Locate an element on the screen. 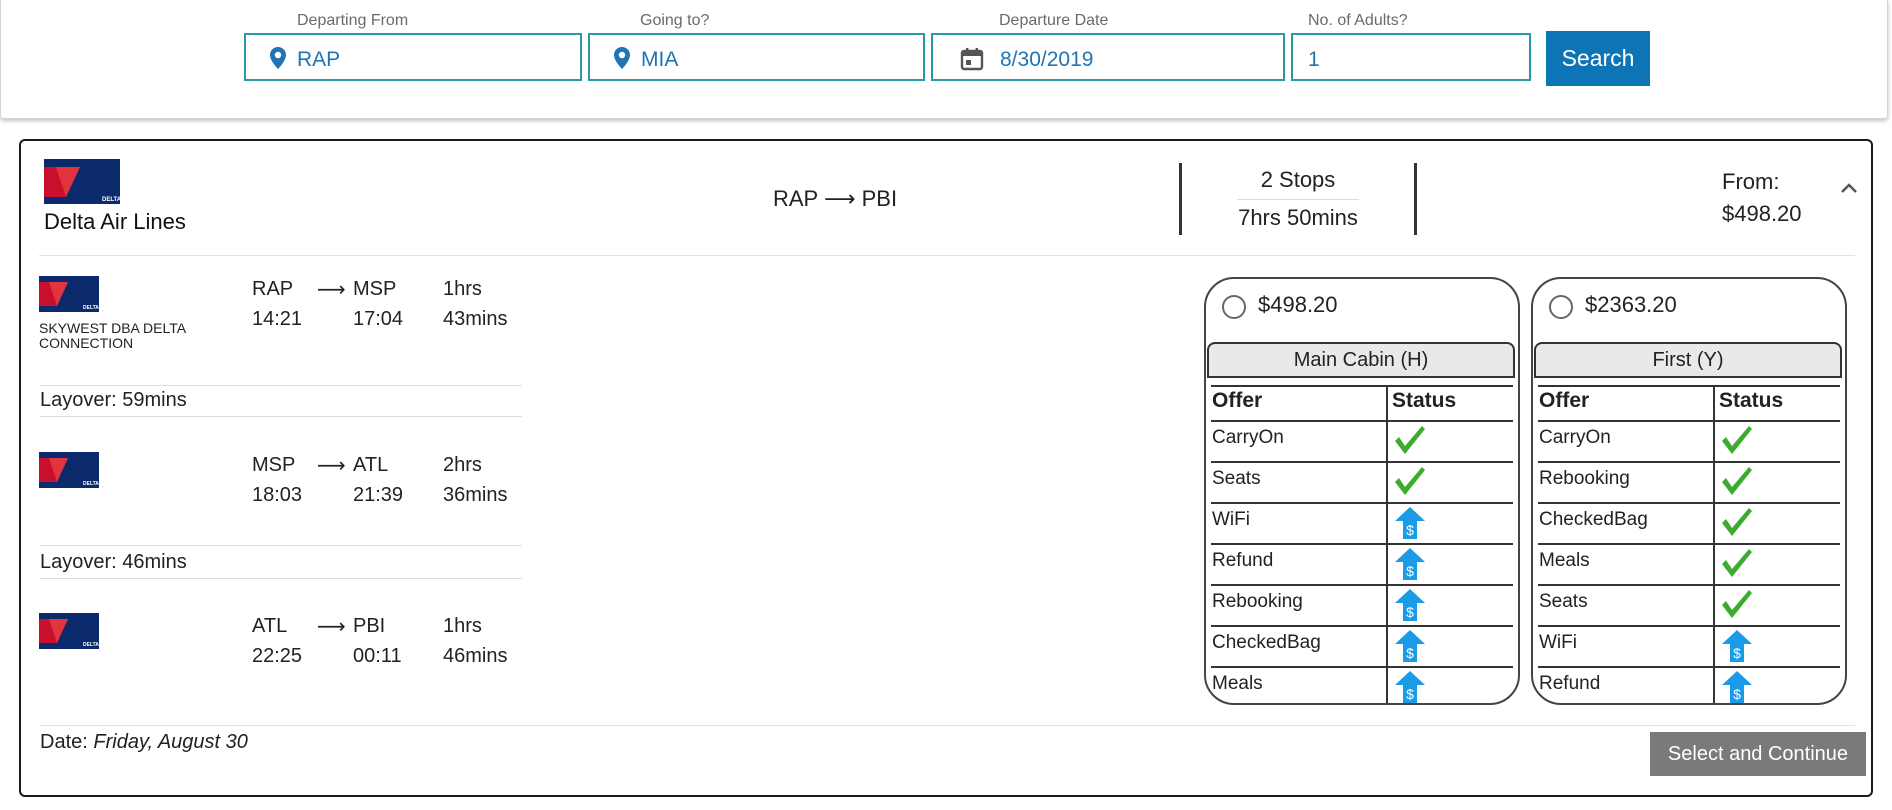 The image size is (1892, 810). segment-duration-hrs: 1hrs is located at coordinates (462, 289).